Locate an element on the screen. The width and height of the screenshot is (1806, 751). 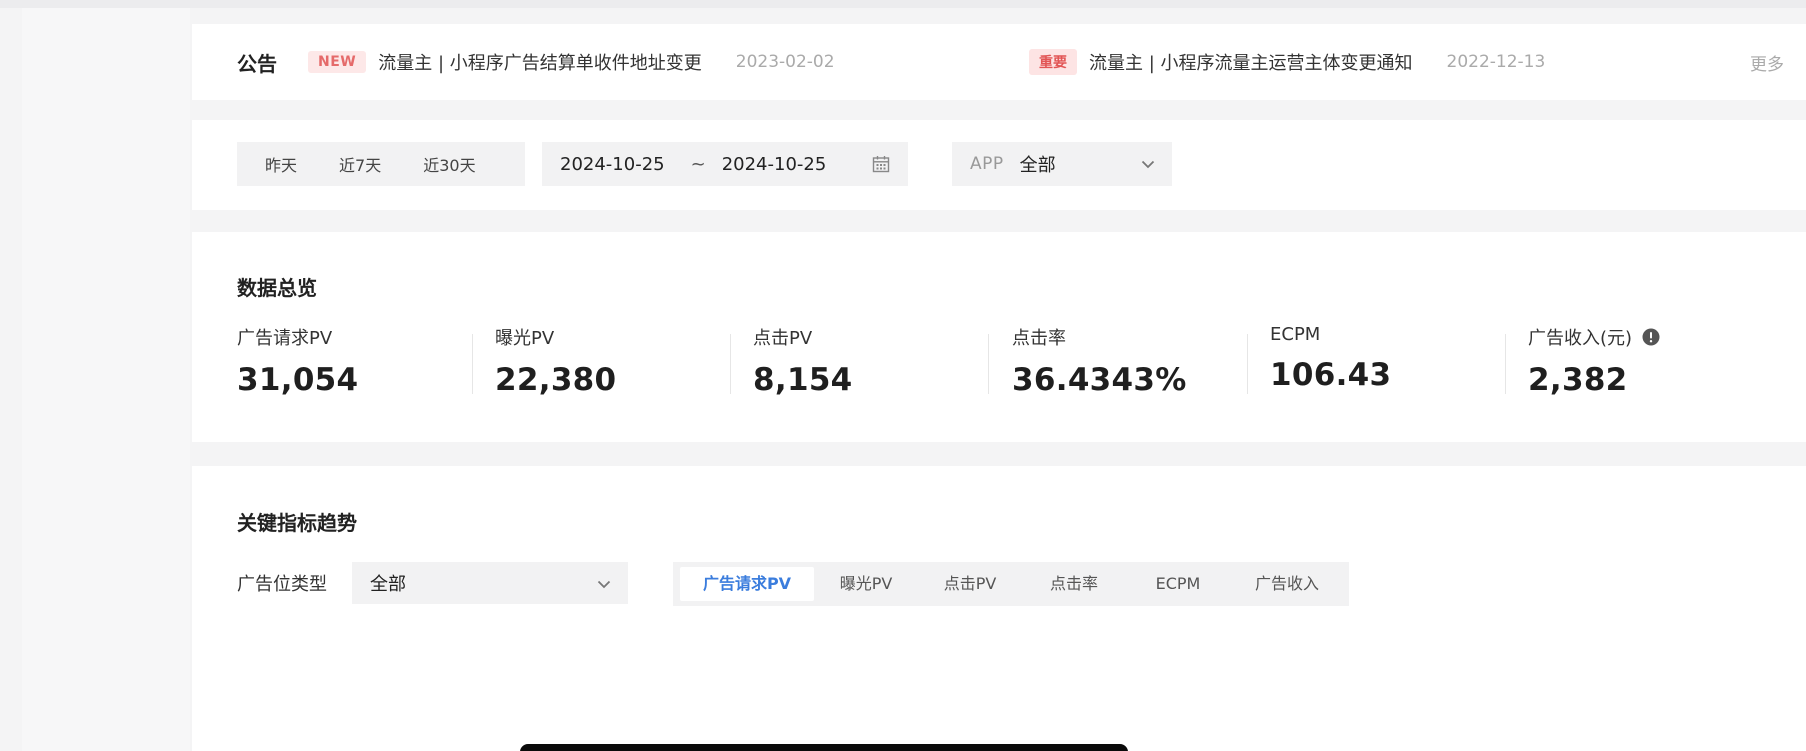
metric-click-pv: 点击PV 8,154 is located at coordinates (803, 361).